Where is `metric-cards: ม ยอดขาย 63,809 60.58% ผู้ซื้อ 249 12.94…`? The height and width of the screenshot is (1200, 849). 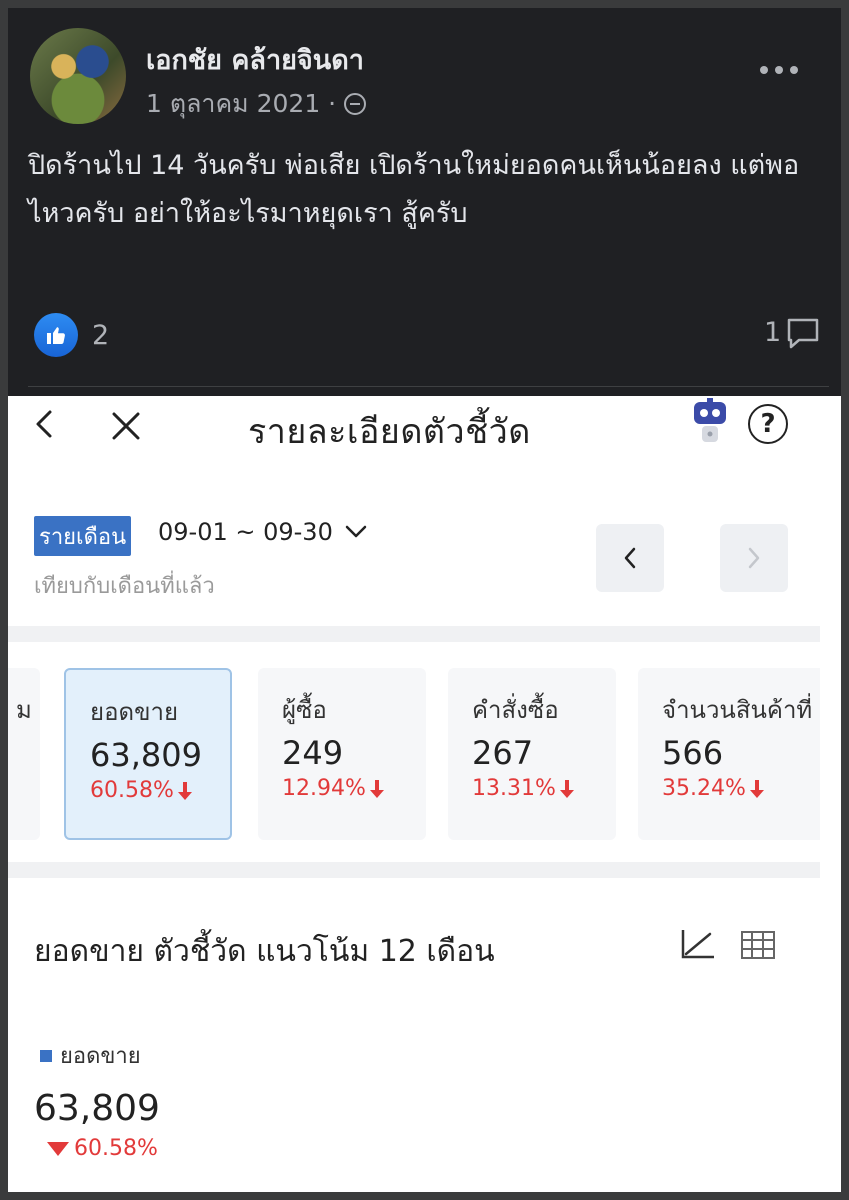 metric-cards: ม ยอดขาย 63,809 60.58% ผู้ซื้อ 249 12.94… is located at coordinates (414, 754).